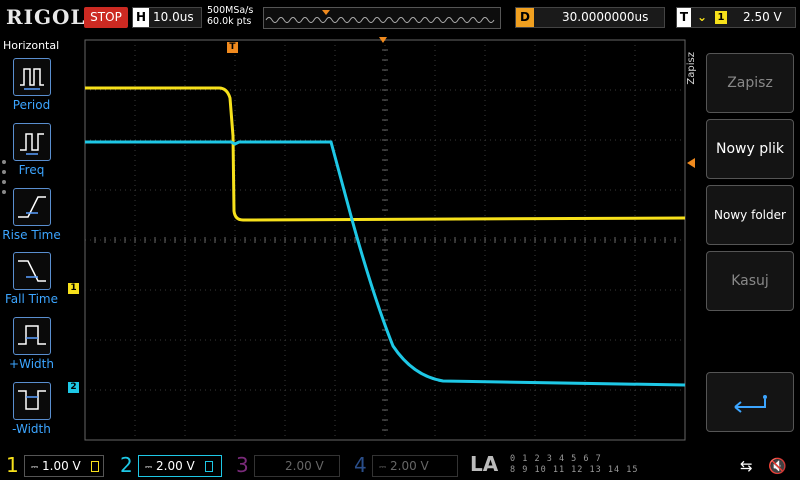  Describe the element at coordinates (736, 17) in the screenshot. I see `trigger-readout: T ⌄ 1 2.50 V` at that location.